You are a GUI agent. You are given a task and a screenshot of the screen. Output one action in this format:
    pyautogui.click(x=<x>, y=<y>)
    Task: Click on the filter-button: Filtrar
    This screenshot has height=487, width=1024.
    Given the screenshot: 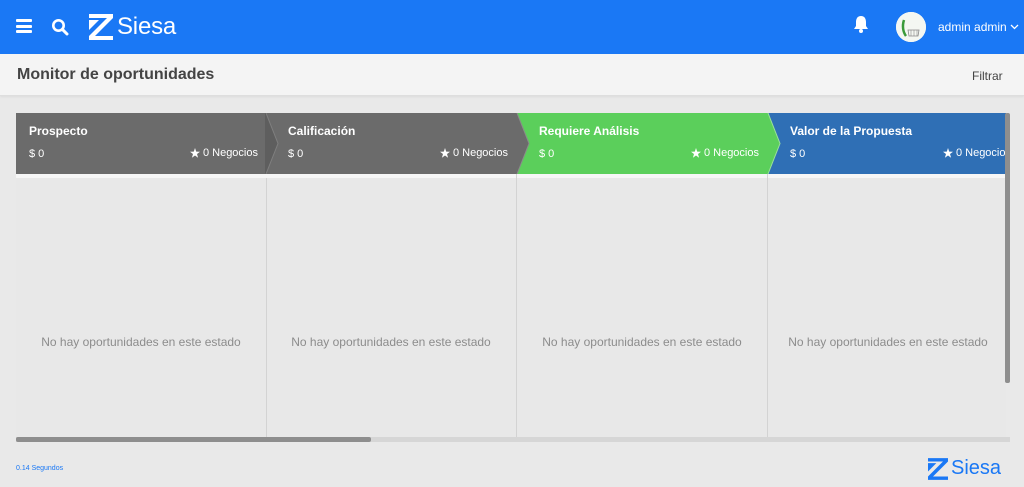 What is the action you would take?
    pyautogui.click(x=987, y=76)
    